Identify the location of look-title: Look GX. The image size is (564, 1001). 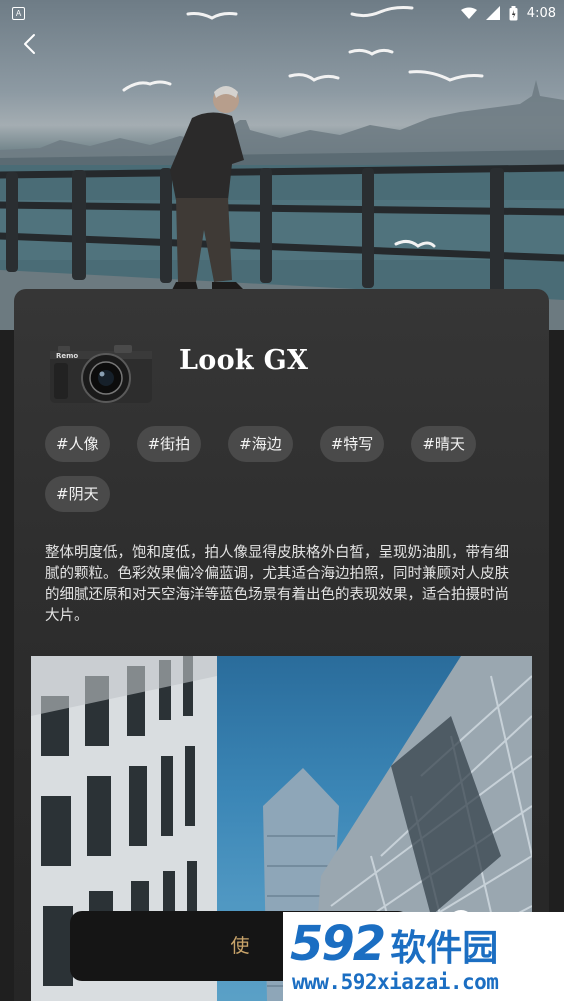
(244, 360).